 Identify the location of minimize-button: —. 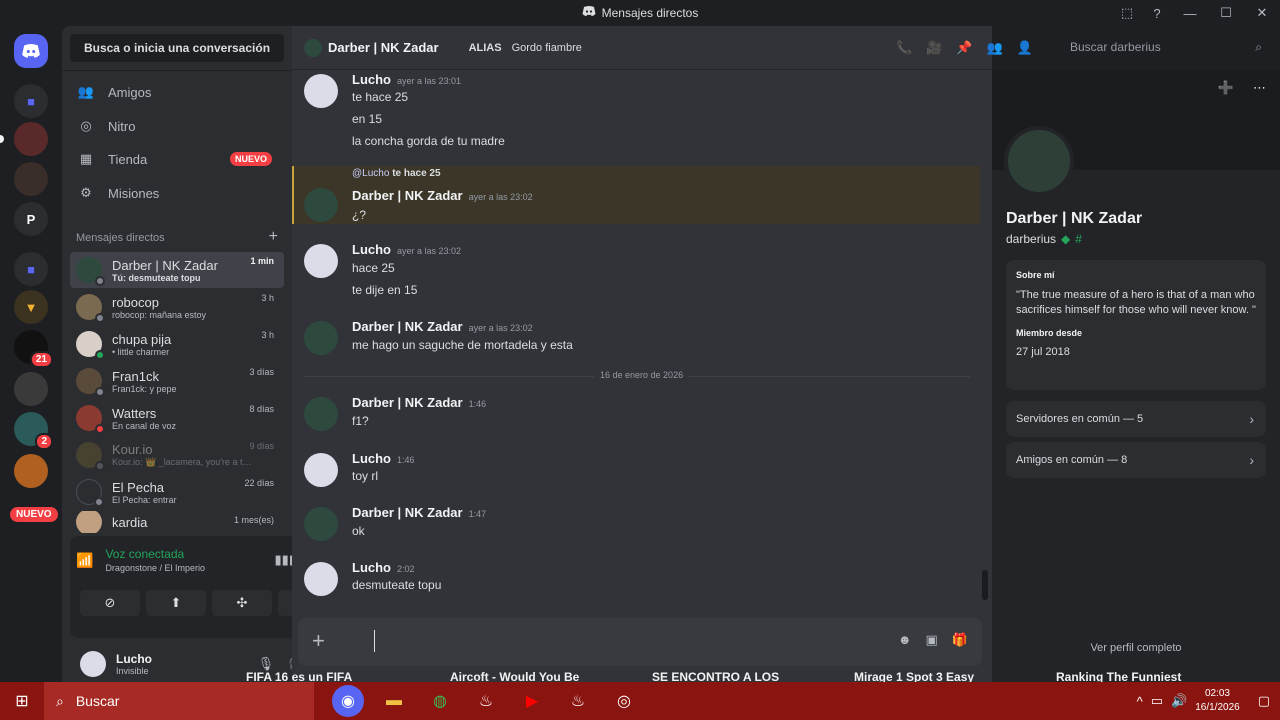
(1190, 13).